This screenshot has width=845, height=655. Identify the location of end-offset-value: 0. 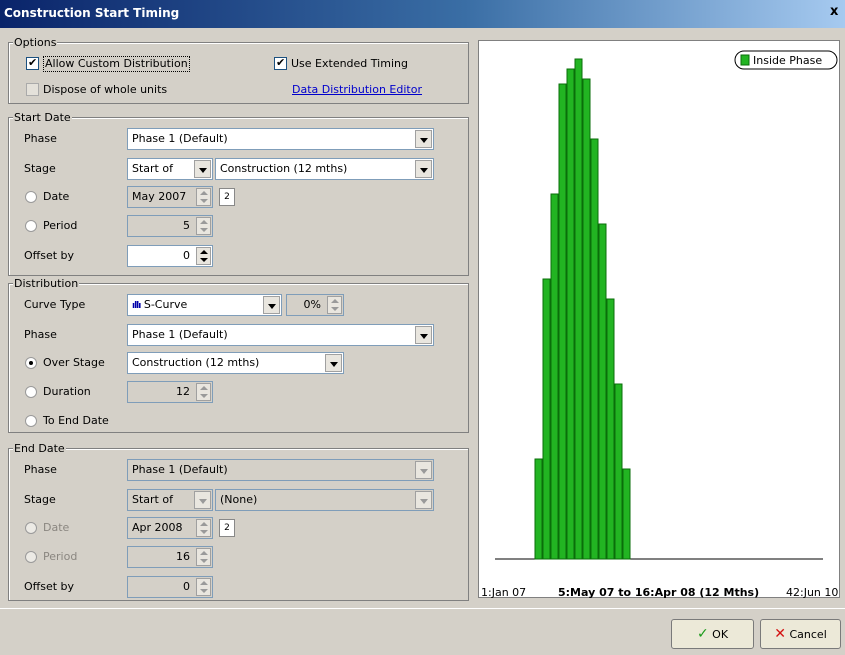
(186, 586).